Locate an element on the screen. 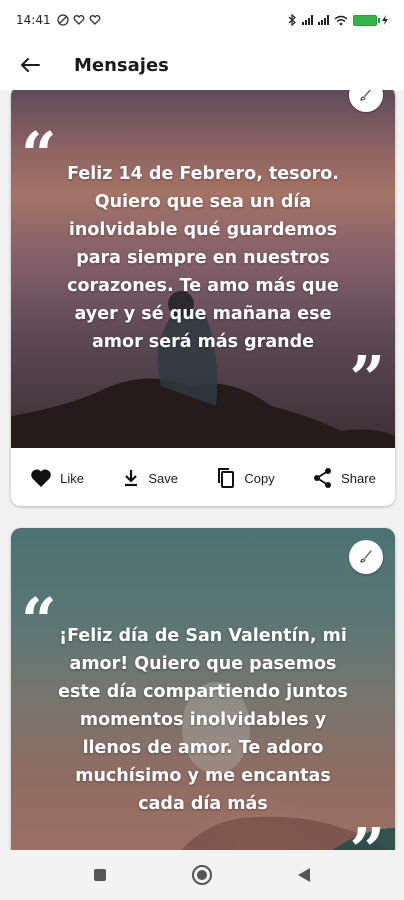 Image resolution: width=404 pixels, height=900 pixels. wifi-icon is located at coordinates (341, 20).